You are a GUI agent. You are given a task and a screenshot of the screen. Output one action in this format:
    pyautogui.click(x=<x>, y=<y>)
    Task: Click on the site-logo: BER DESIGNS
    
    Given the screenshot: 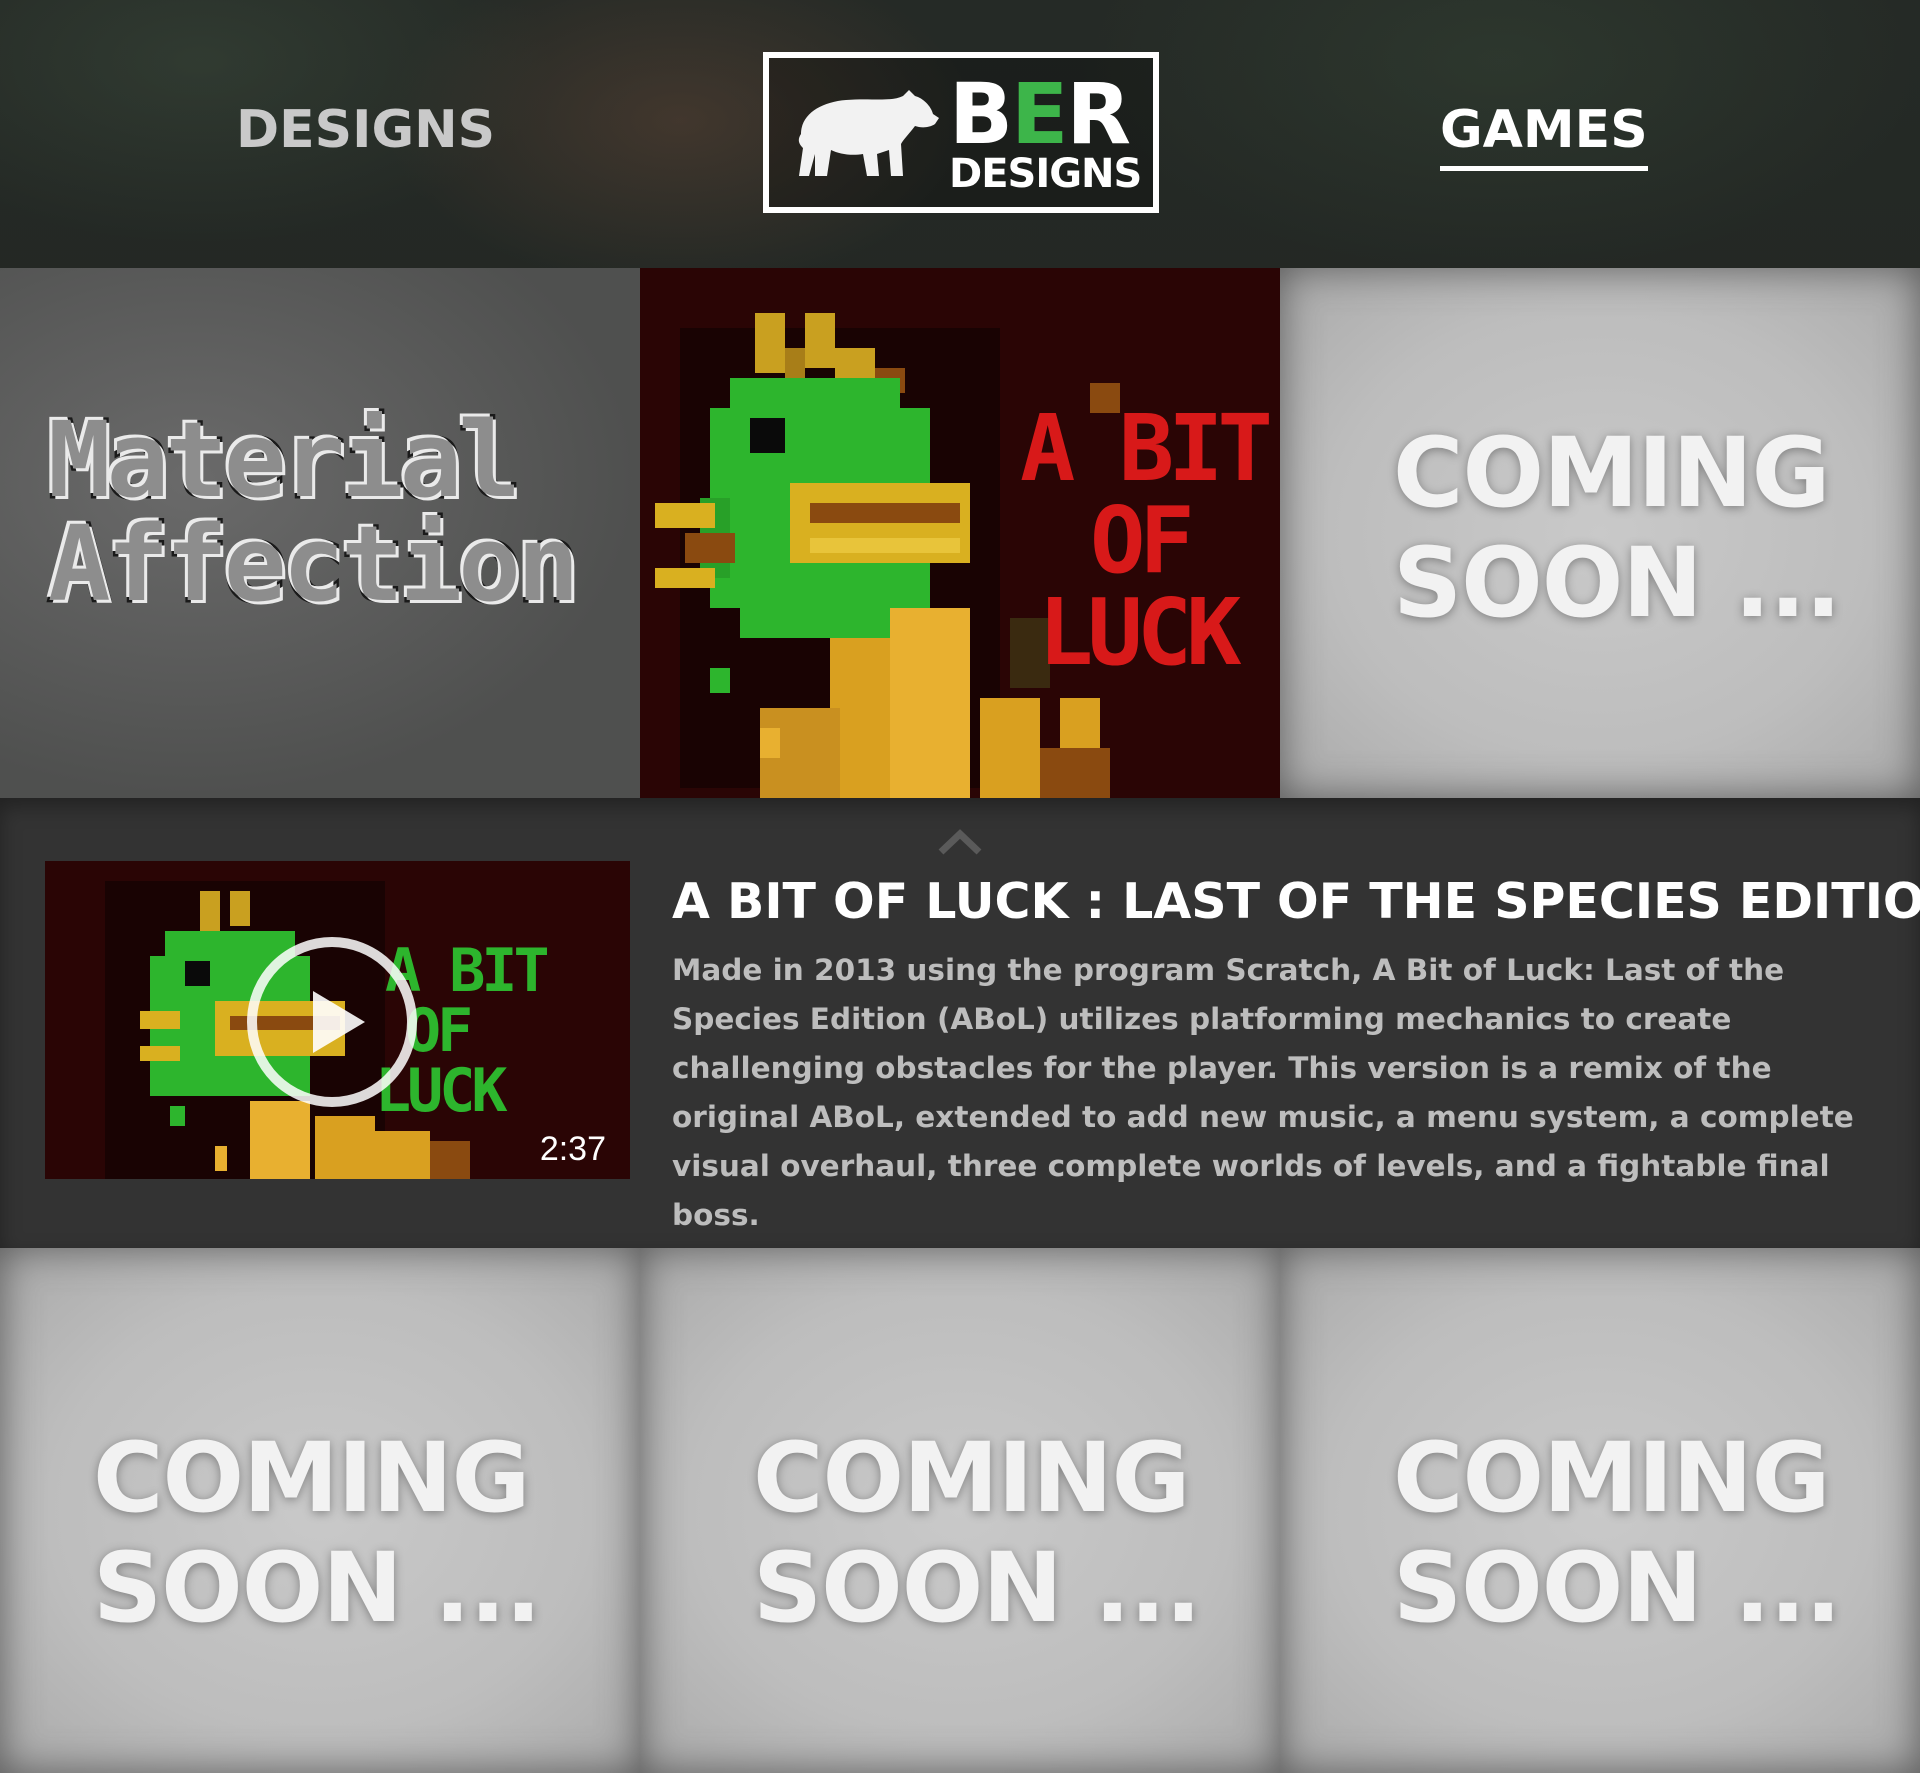 What is the action you would take?
    pyautogui.click(x=961, y=132)
    